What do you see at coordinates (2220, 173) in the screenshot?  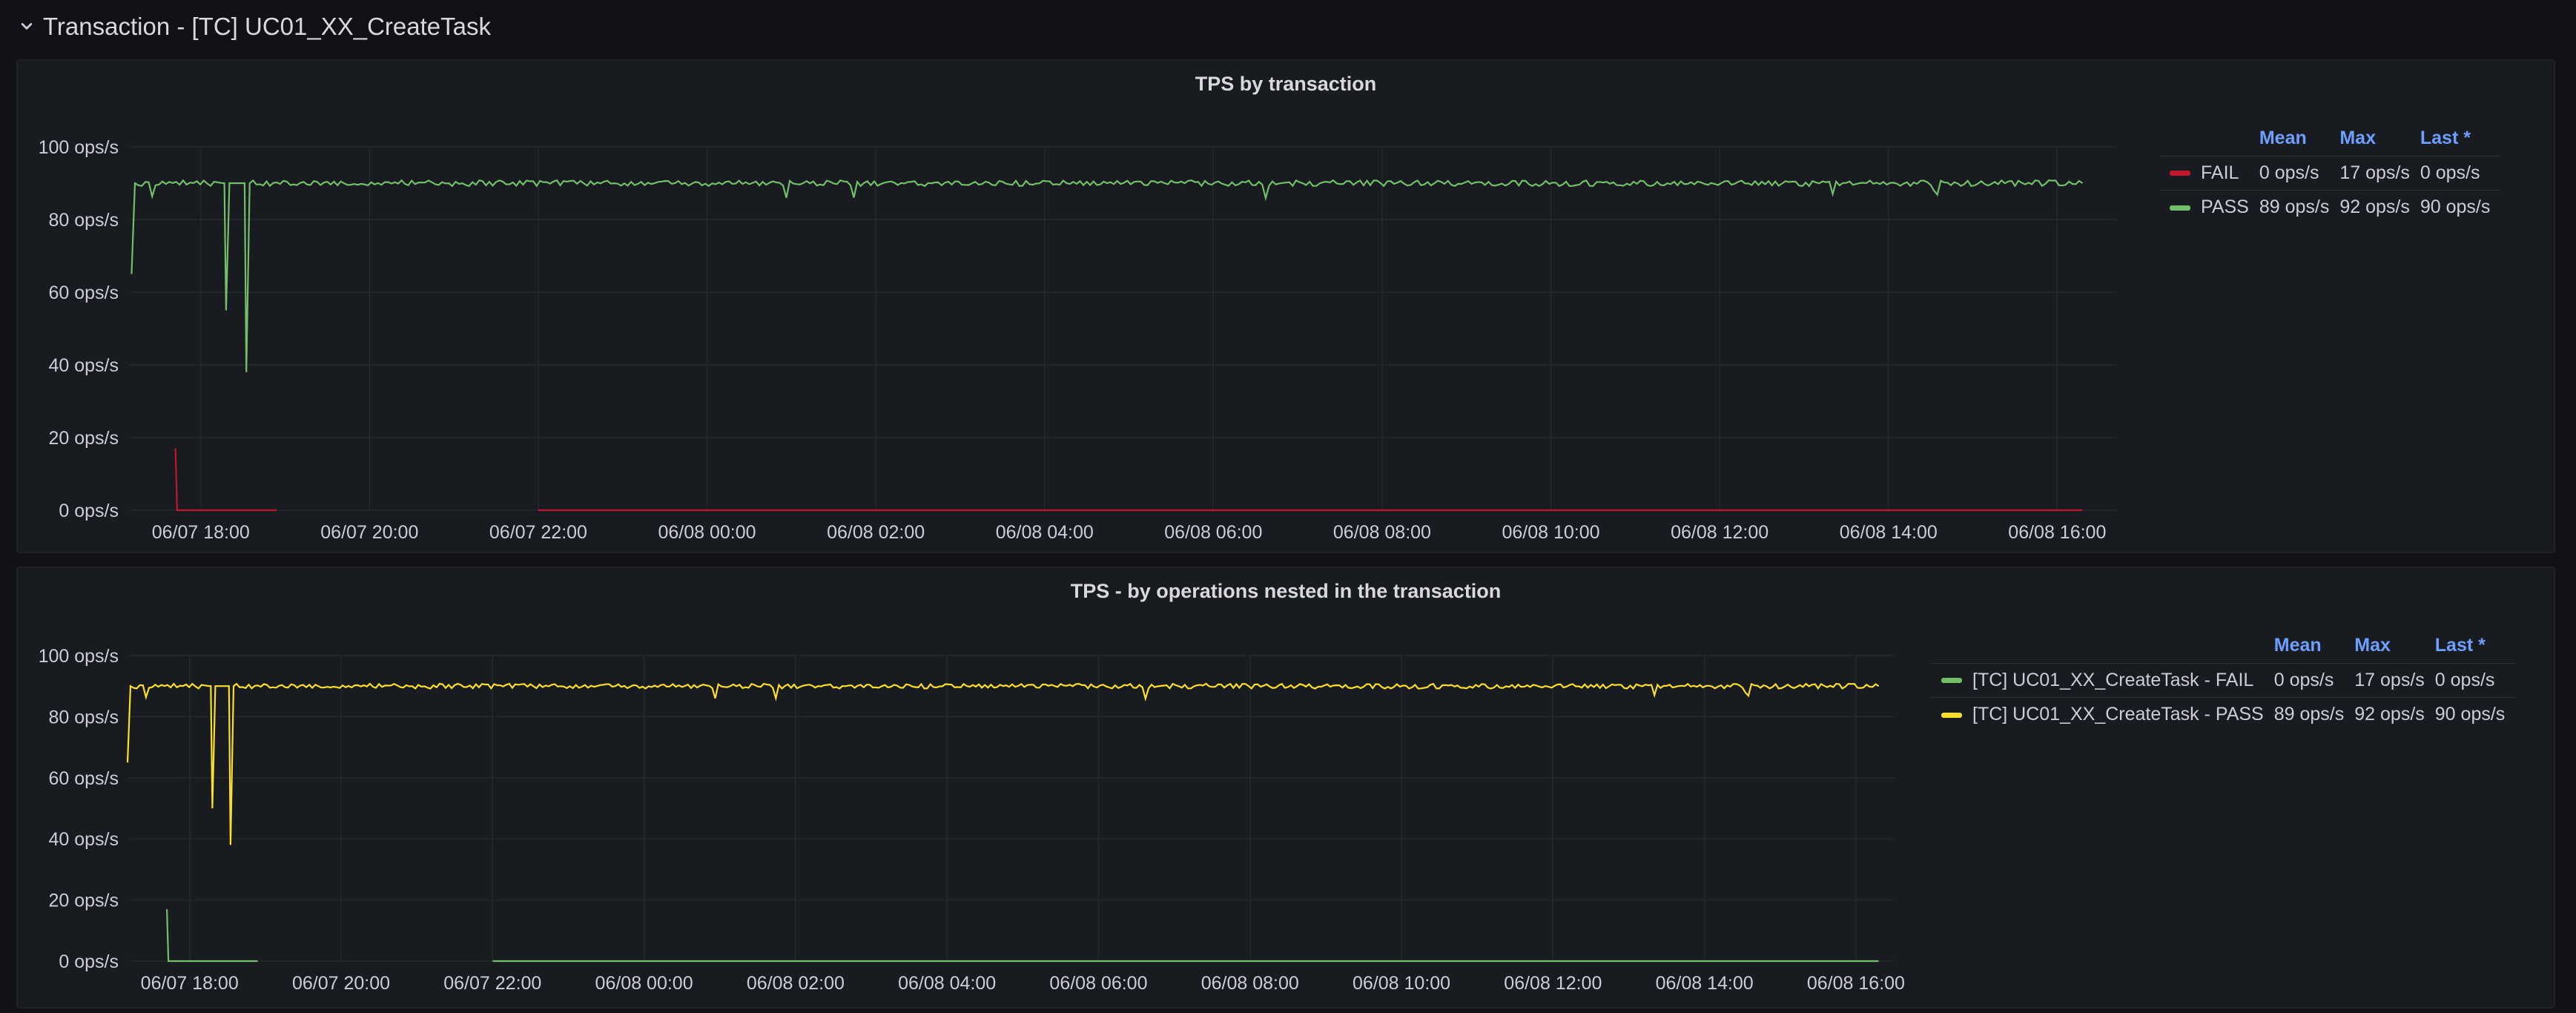 I see `legend-series-name: FAIL` at bounding box center [2220, 173].